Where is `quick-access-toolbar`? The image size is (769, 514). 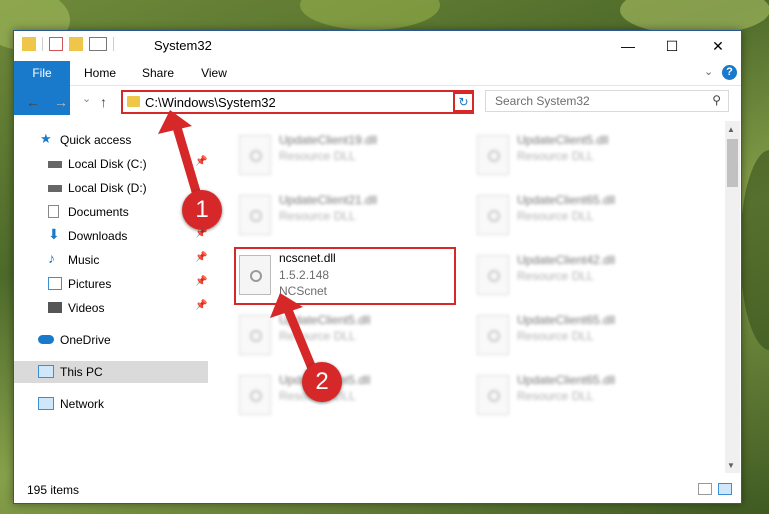
quick-access-toolbar is located at coordinates (68, 44).